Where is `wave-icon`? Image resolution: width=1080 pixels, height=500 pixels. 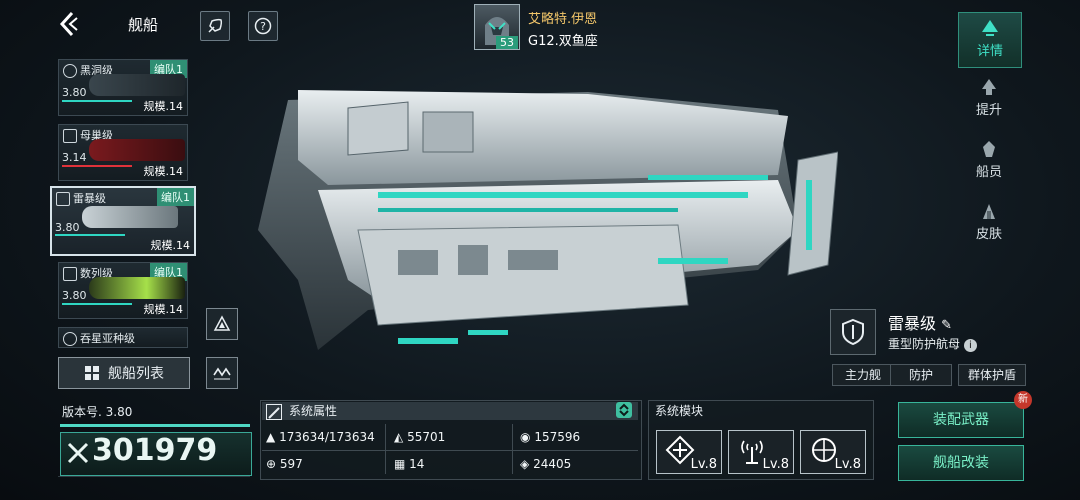
wave-icon is located at coordinates (222, 373).